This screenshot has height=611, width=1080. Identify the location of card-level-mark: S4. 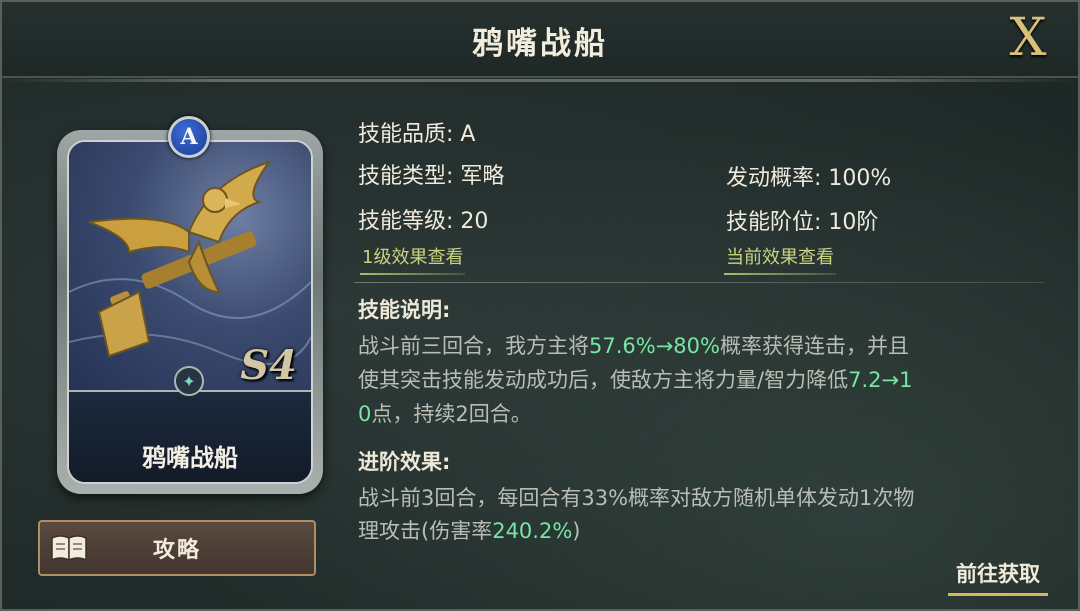
(268, 365).